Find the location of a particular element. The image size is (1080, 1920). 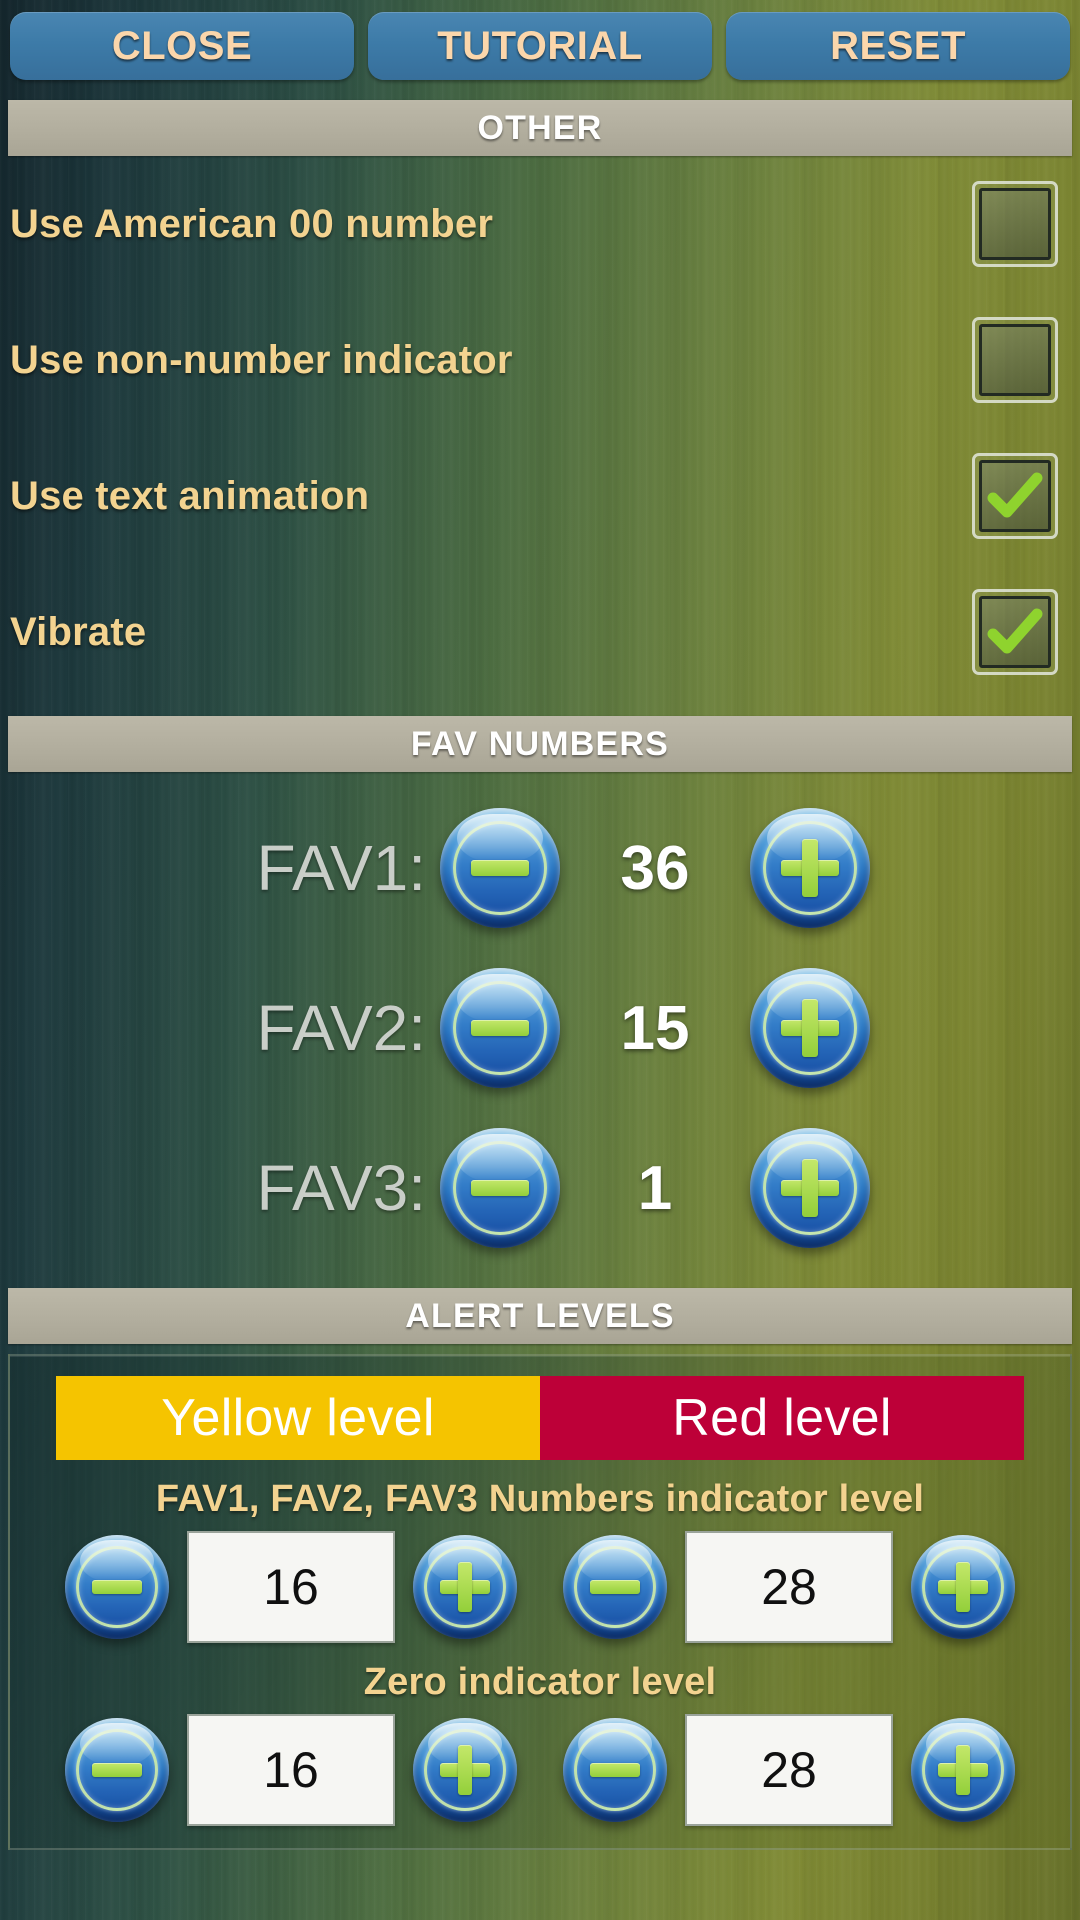

top-button-bar: CLOSE TUTORIAL RESET is located at coordinates (540, 45).